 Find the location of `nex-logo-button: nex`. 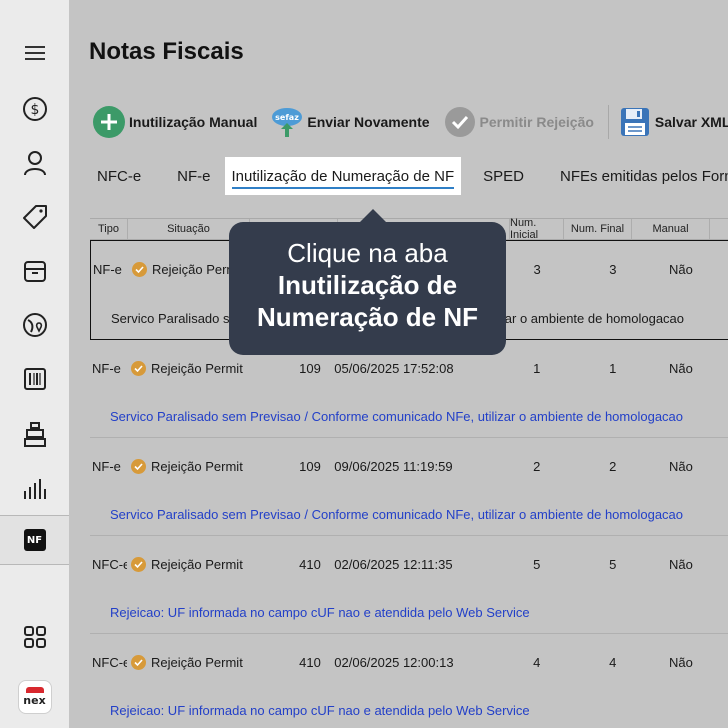

nex-logo-button: nex is located at coordinates (34, 697).